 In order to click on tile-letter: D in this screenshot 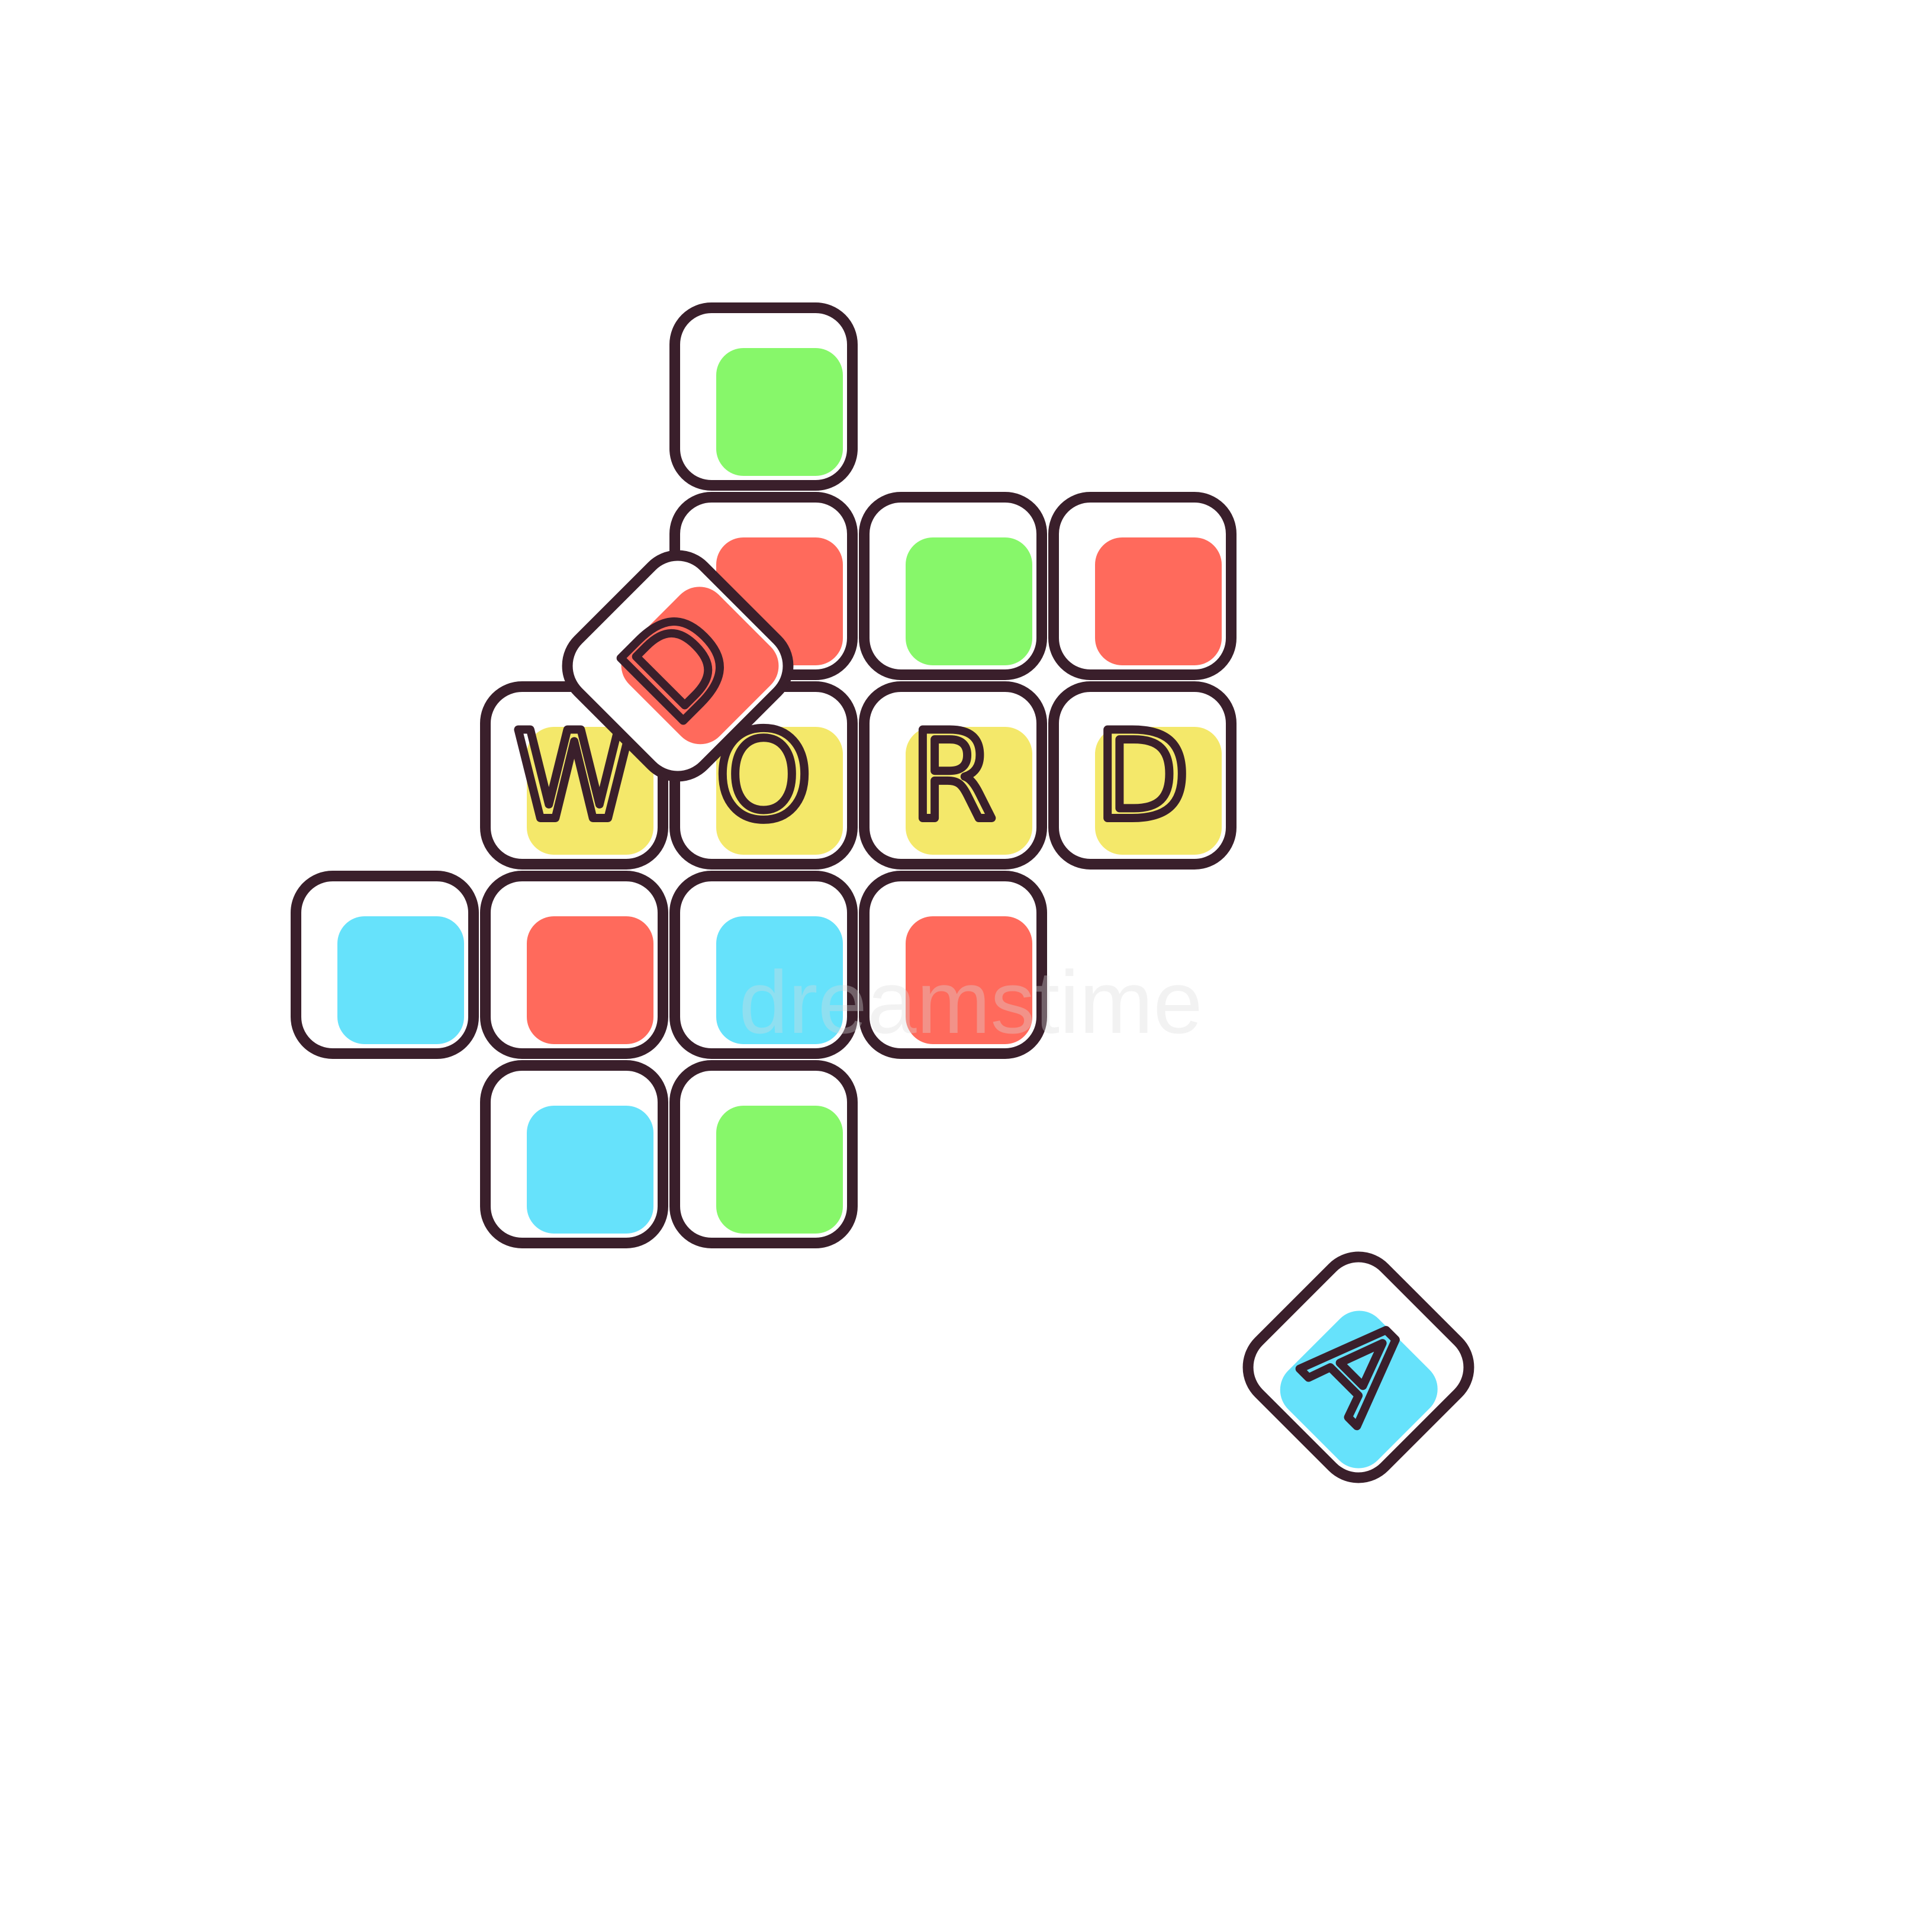, I will do `click(1142, 776)`.